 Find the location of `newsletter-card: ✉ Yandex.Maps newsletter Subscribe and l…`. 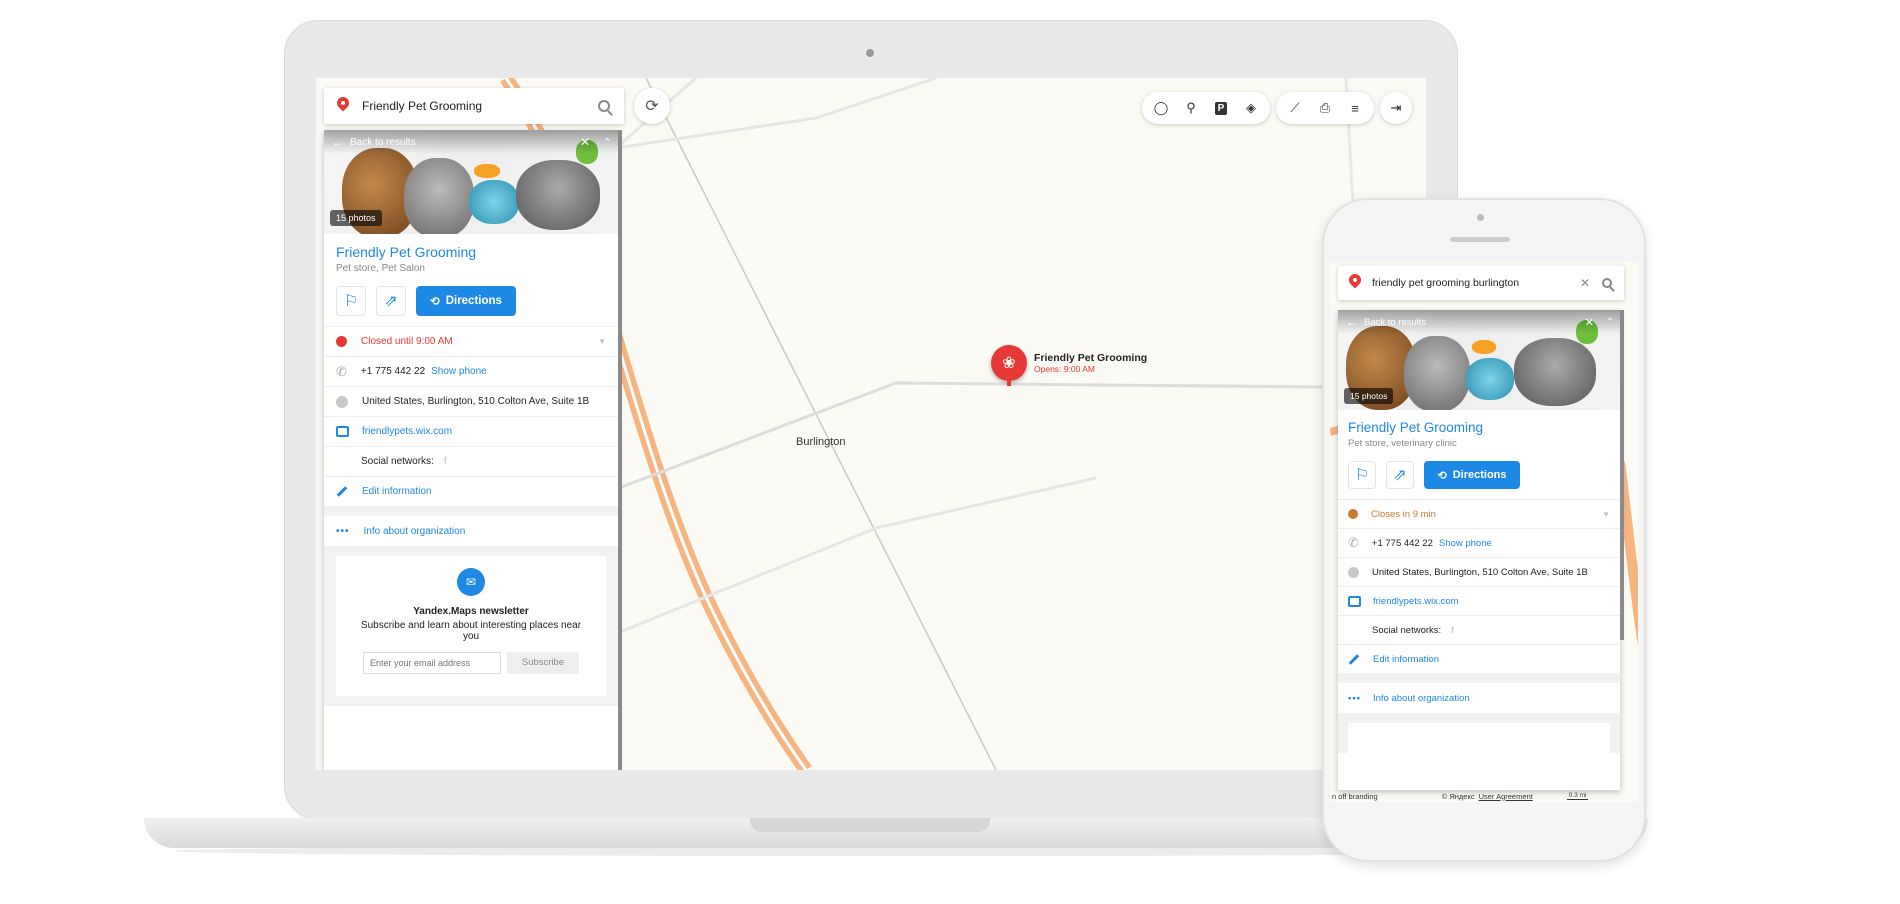

newsletter-card: ✉ Yandex.Maps newsletter Subscribe and l… is located at coordinates (471, 626).